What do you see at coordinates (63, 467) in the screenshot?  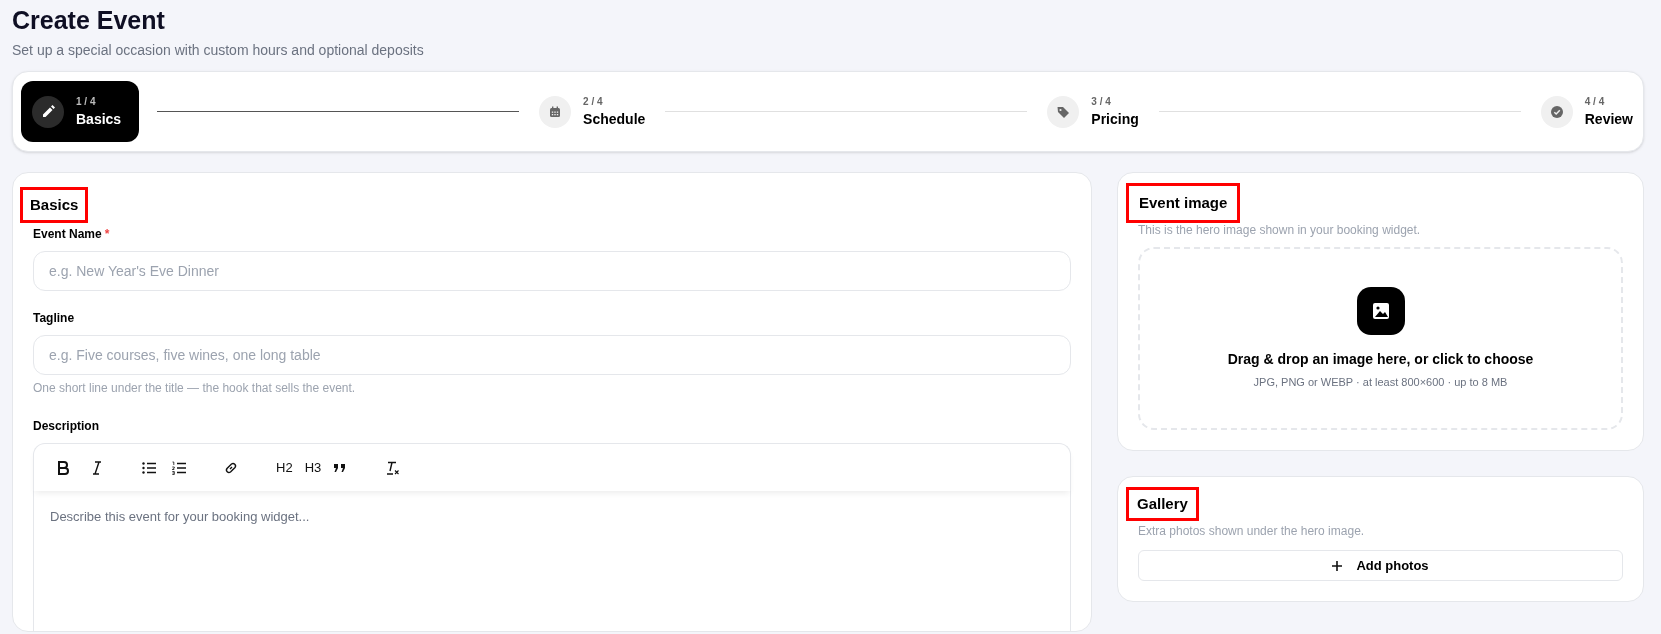 I see `bold-icon` at bounding box center [63, 467].